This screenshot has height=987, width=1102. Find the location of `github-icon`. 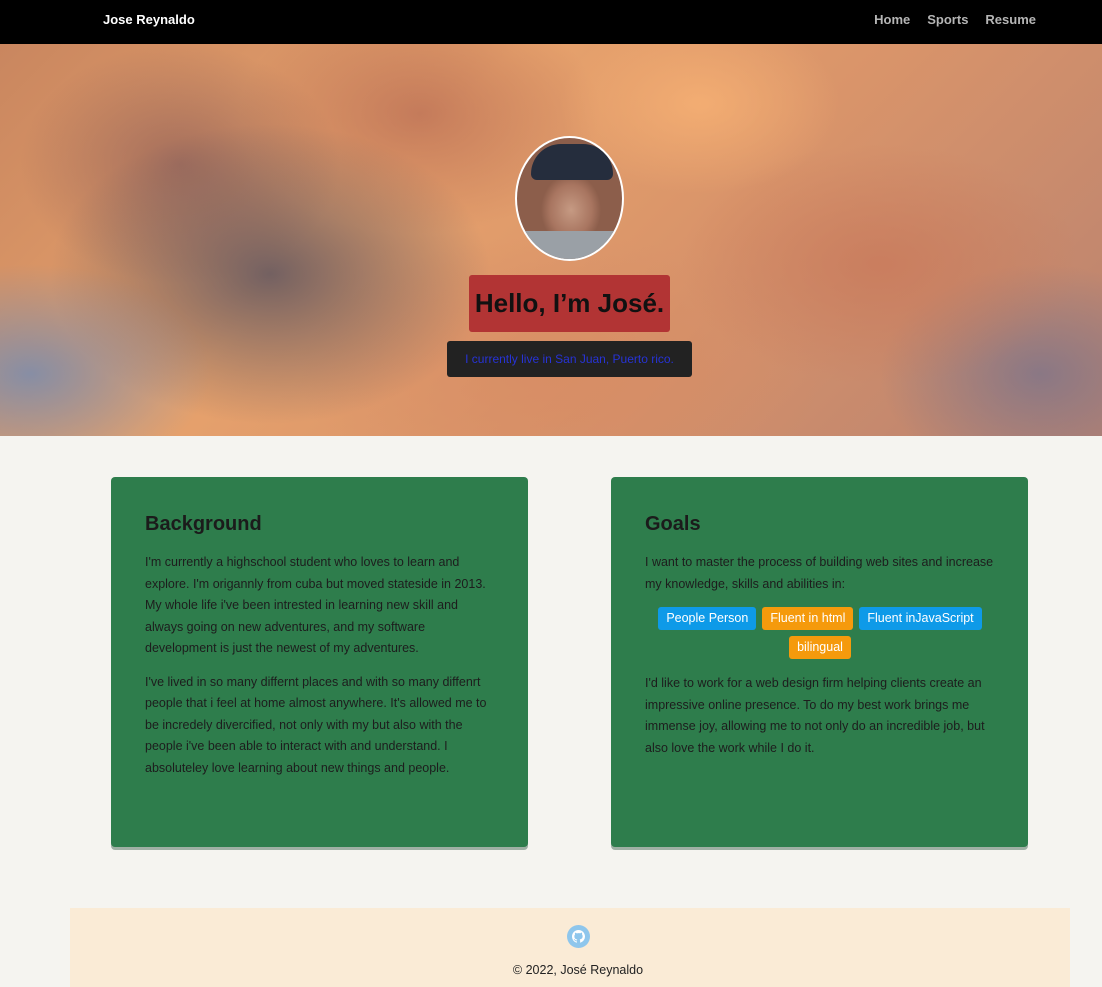

github-icon is located at coordinates (578, 936).